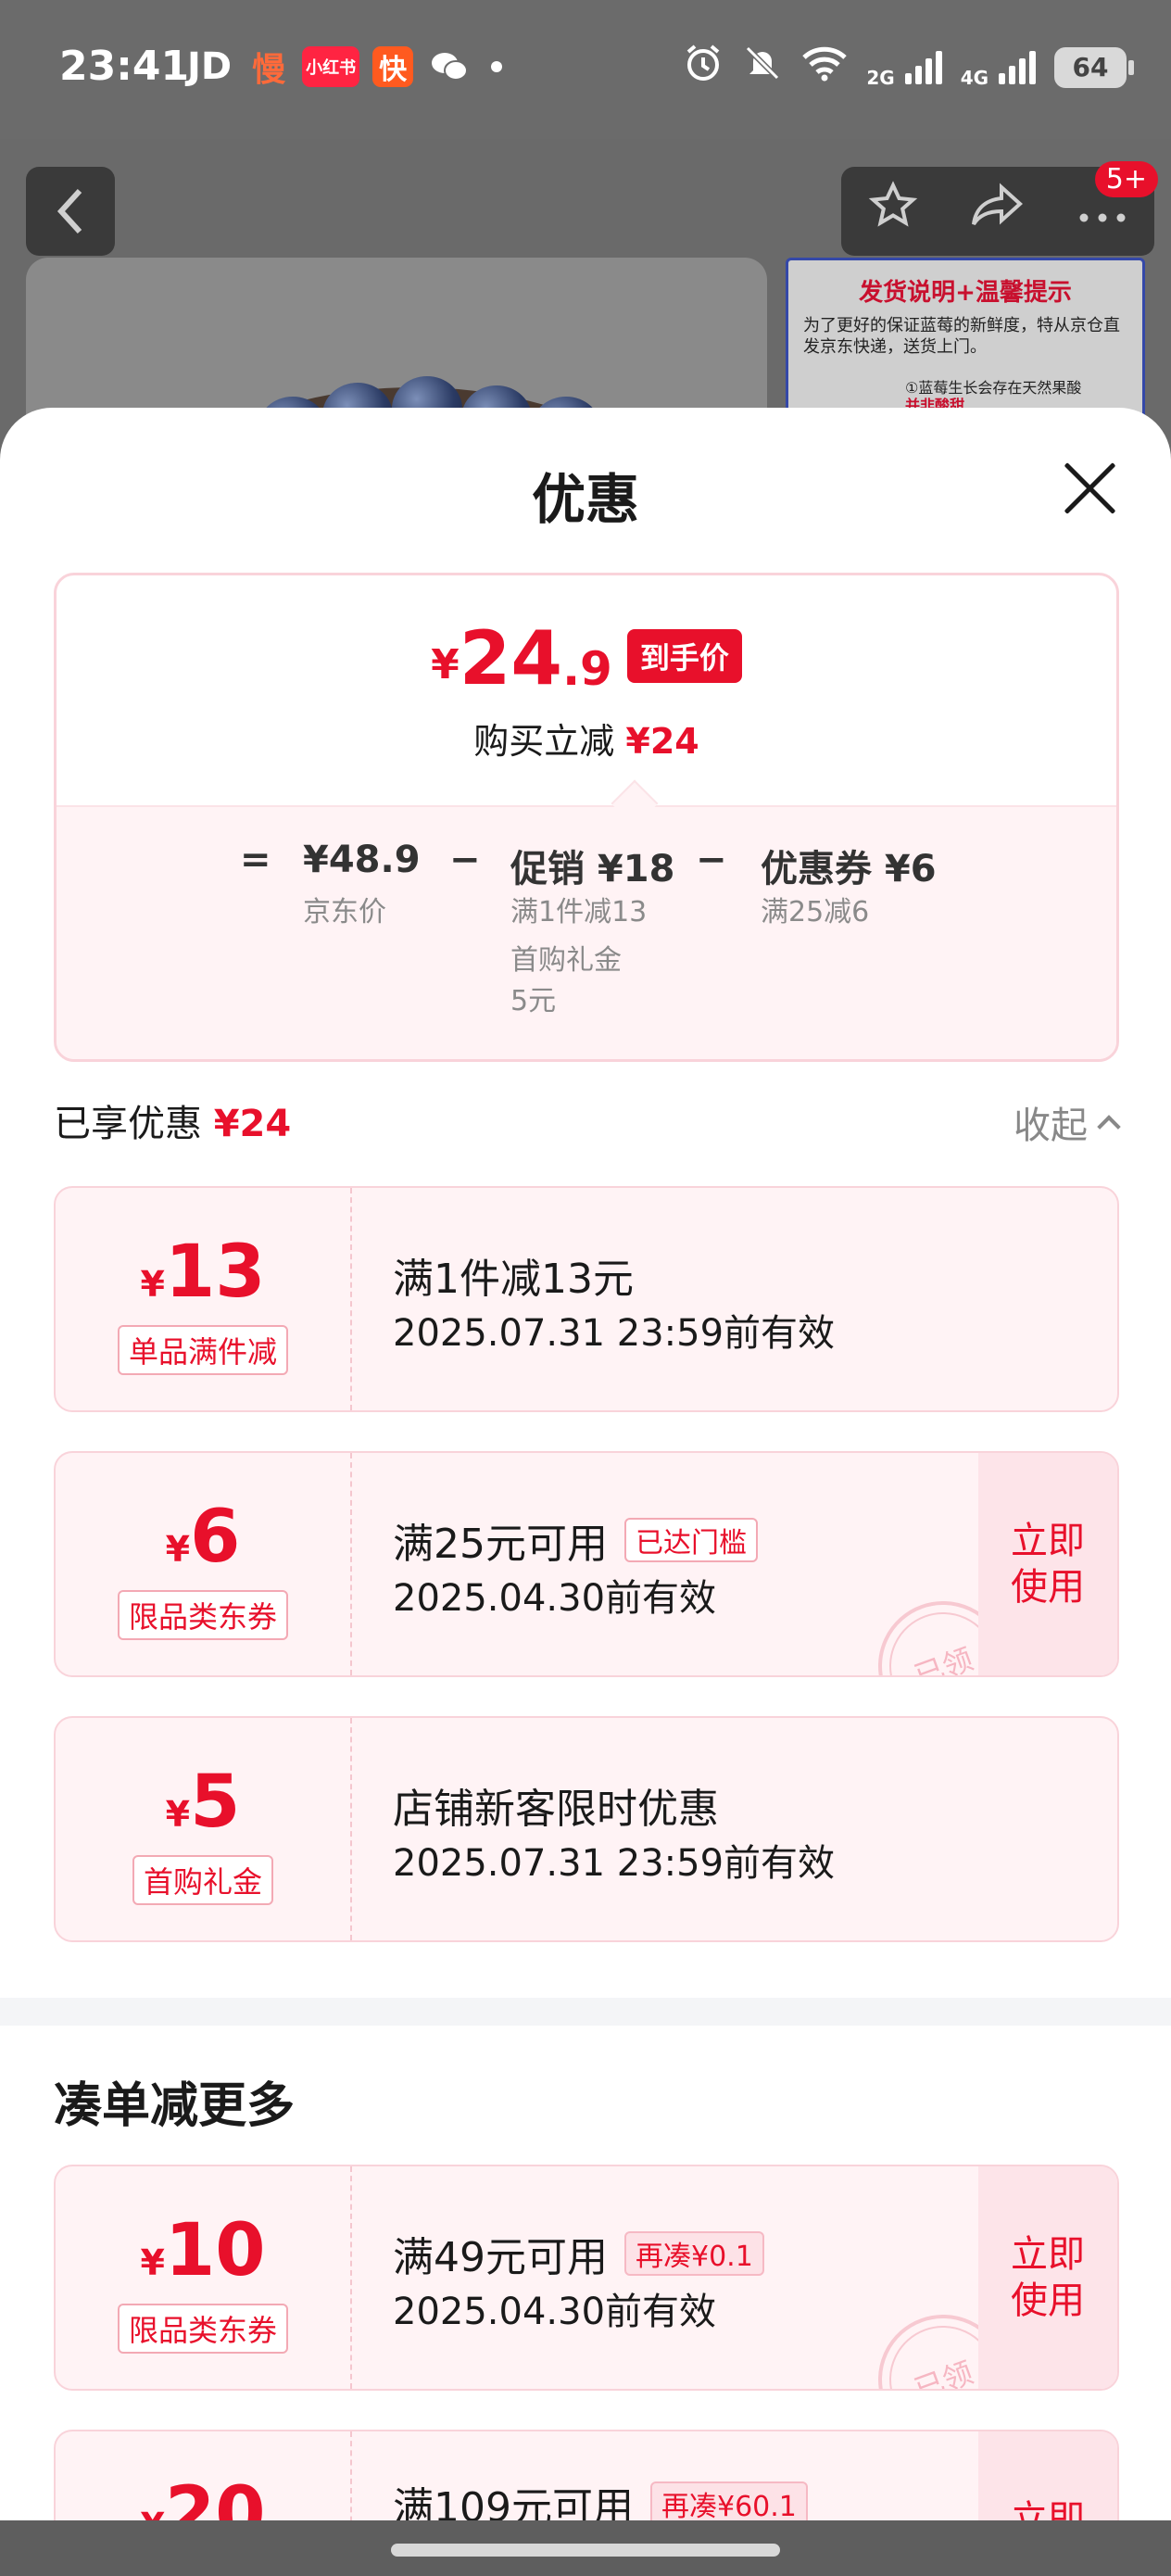 The width and height of the screenshot is (1171, 2576). What do you see at coordinates (825, 67) in the screenshot?
I see `wifi-icon` at bounding box center [825, 67].